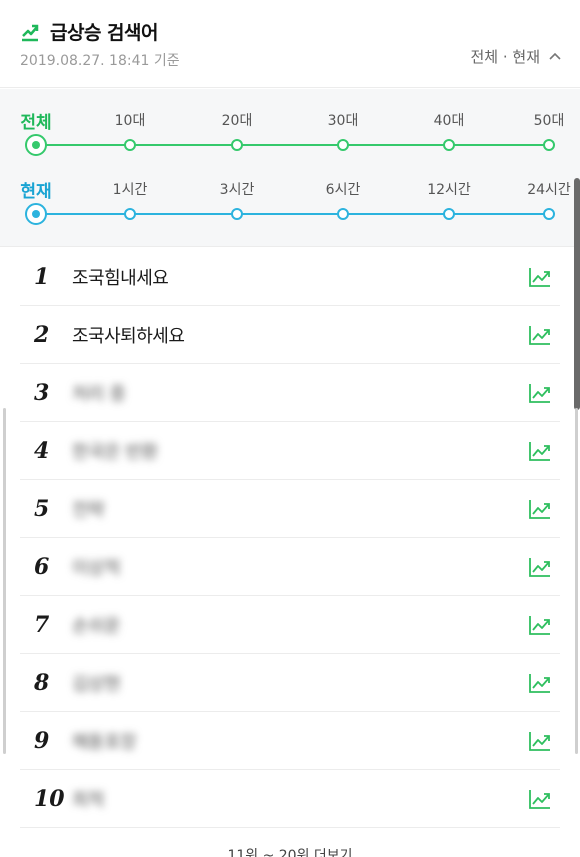 The image size is (580, 857). I want to click on age-option-label: 10대, so click(130, 120).